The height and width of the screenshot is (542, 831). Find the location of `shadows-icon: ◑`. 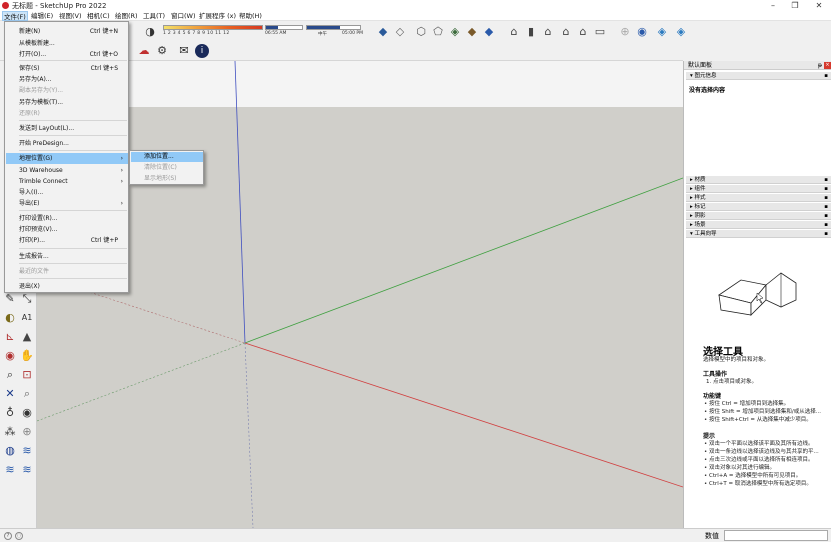

shadows-icon: ◑ is located at coordinates (150, 32).